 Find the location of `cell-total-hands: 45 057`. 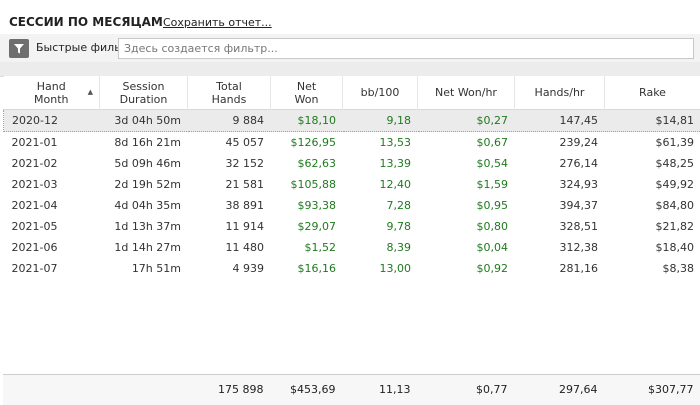

cell-total-hands: 45 057 is located at coordinates (229, 143).